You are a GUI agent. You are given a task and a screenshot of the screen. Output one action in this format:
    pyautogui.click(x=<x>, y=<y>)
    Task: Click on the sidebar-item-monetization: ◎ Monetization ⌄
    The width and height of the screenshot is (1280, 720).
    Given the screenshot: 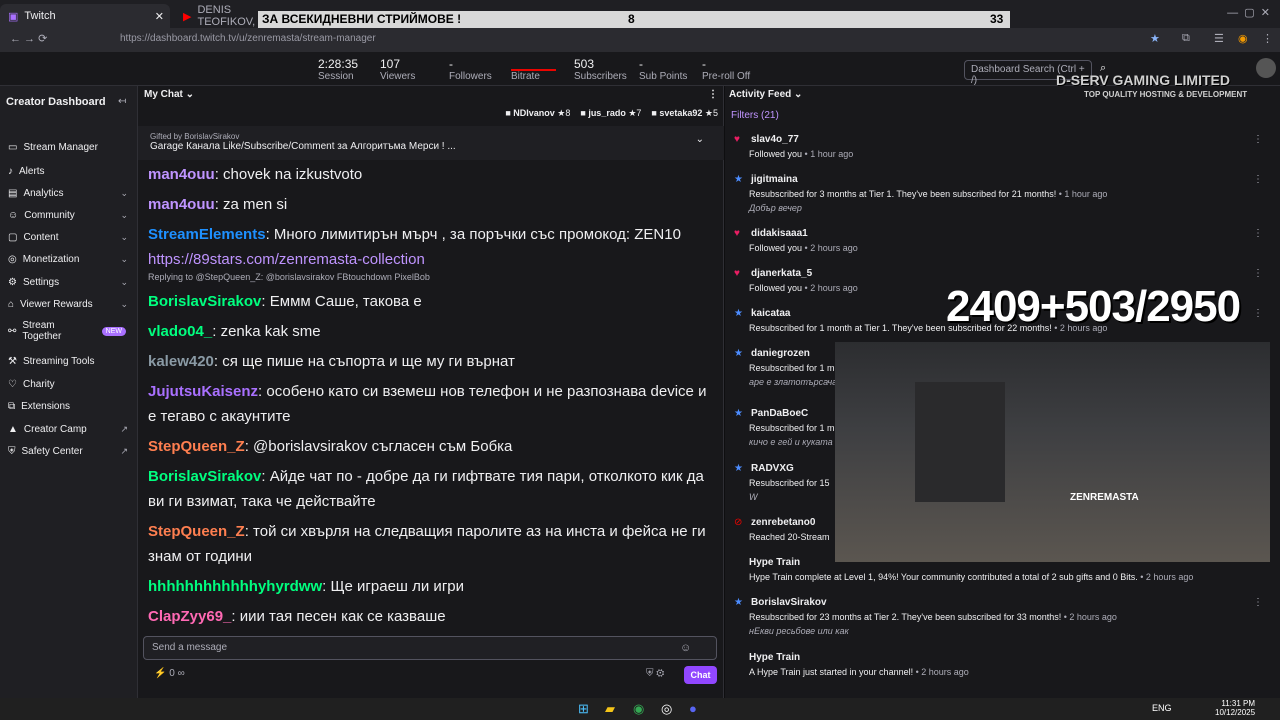 What is the action you would take?
    pyautogui.click(x=70, y=259)
    